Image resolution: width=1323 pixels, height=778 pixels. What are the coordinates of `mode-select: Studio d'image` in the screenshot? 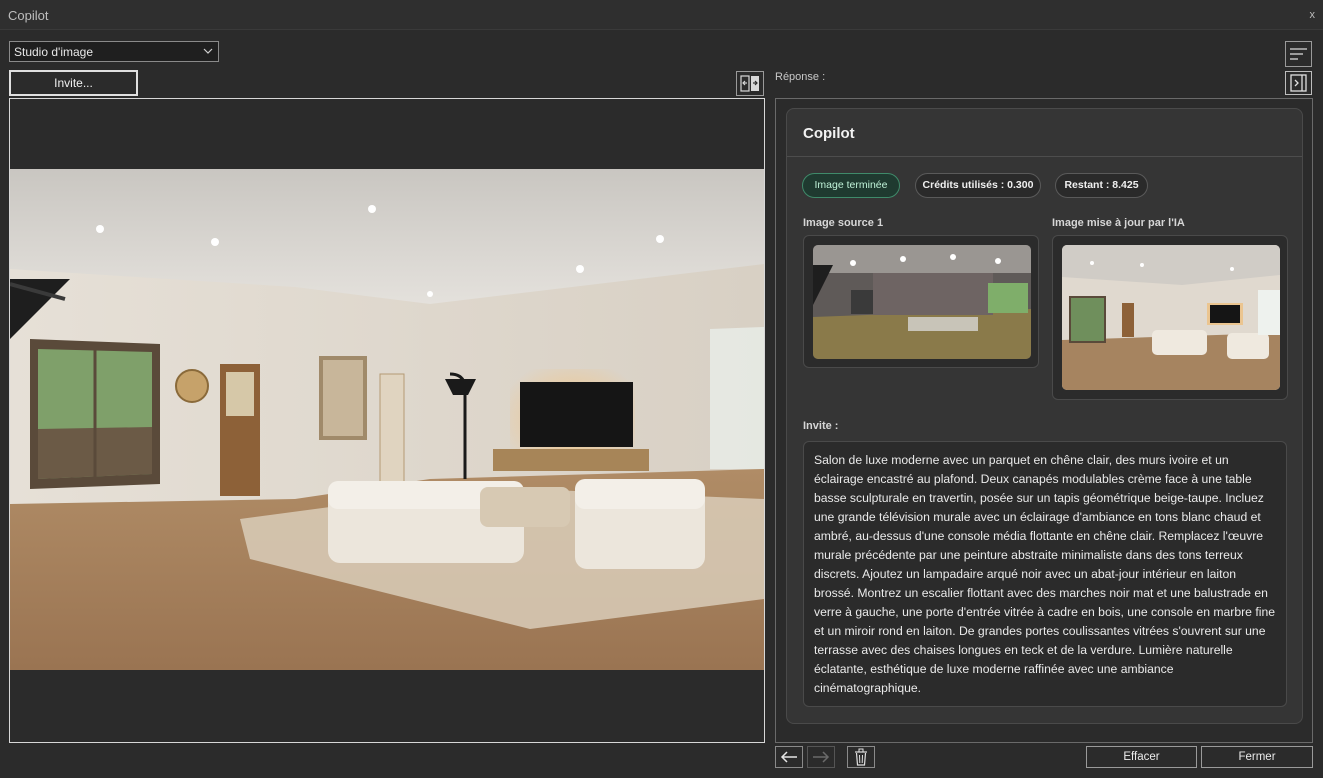 It's located at (114, 51).